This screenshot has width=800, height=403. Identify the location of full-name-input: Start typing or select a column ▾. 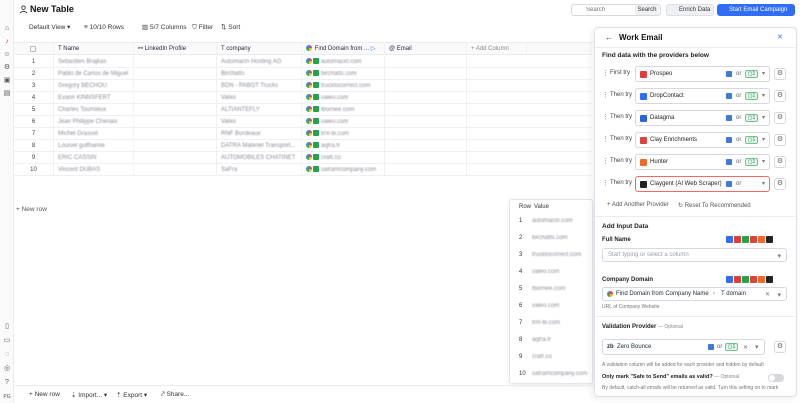
(694, 255).